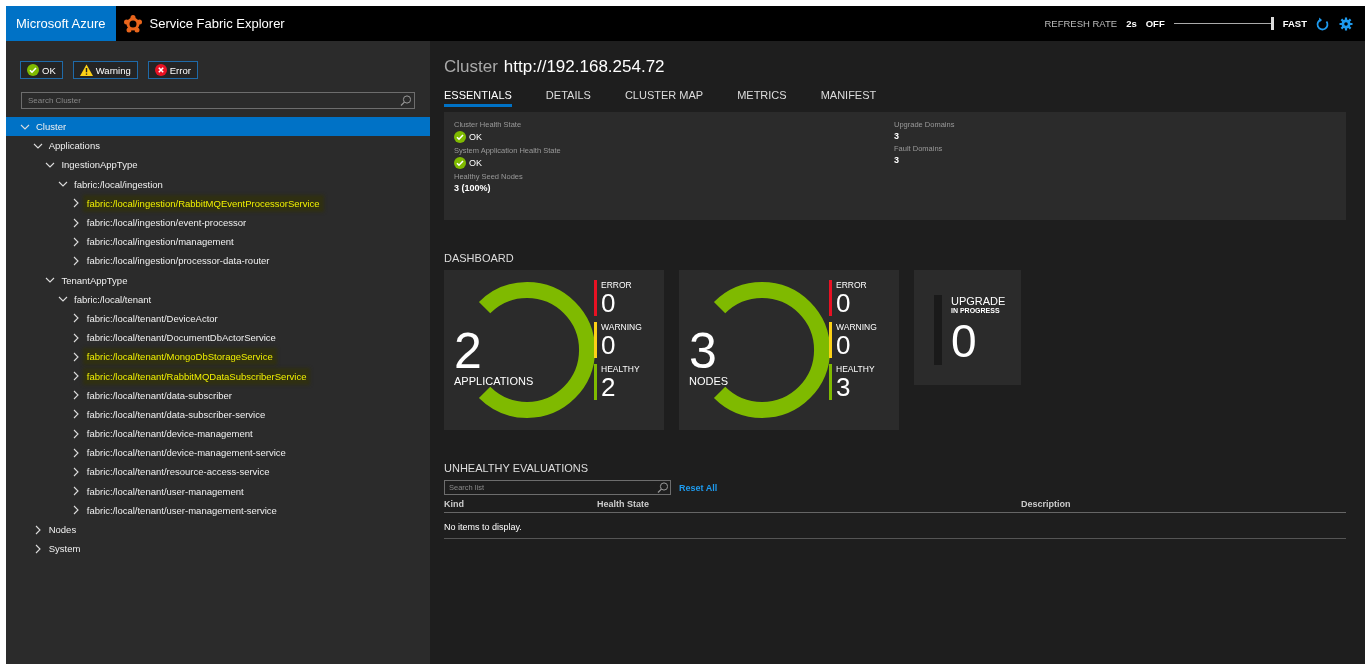 The width and height of the screenshot is (1365, 664). I want to click on settings-icon, so click(1346, 23).